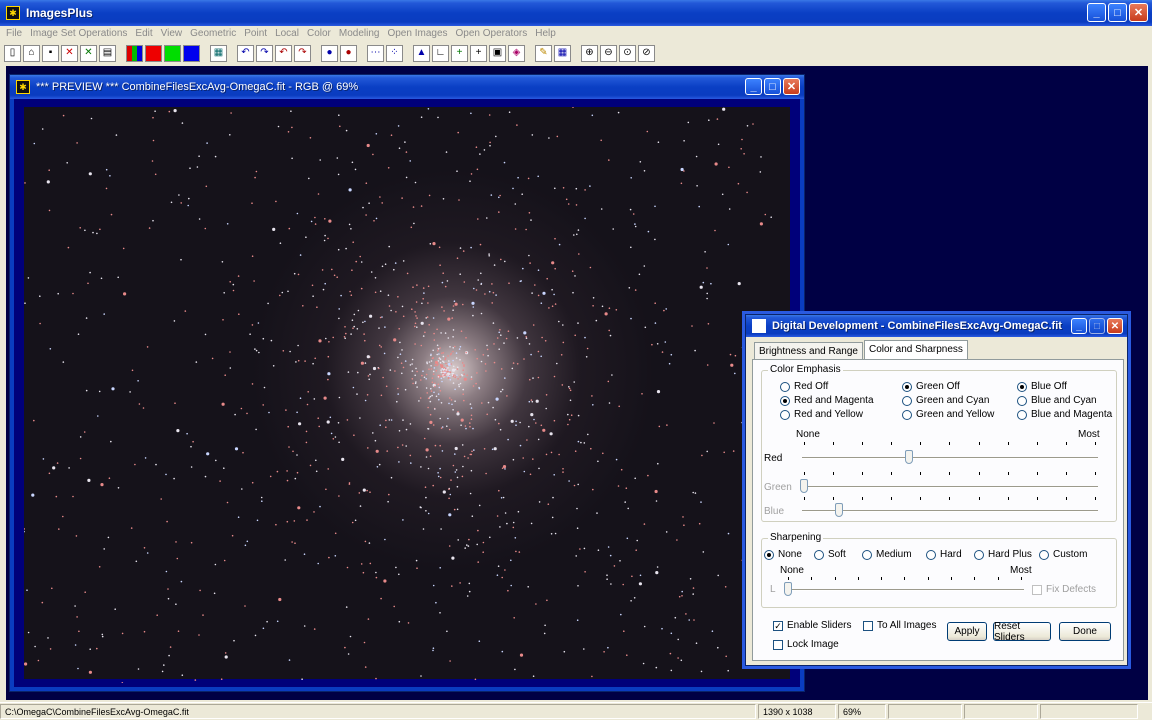 The width and height of the screenshot is (1152, 720). Describe the element at coordinates (915, 349) in the screenshot. I see `tab-color-and-sharpness: Color and Sharpness` at that location.